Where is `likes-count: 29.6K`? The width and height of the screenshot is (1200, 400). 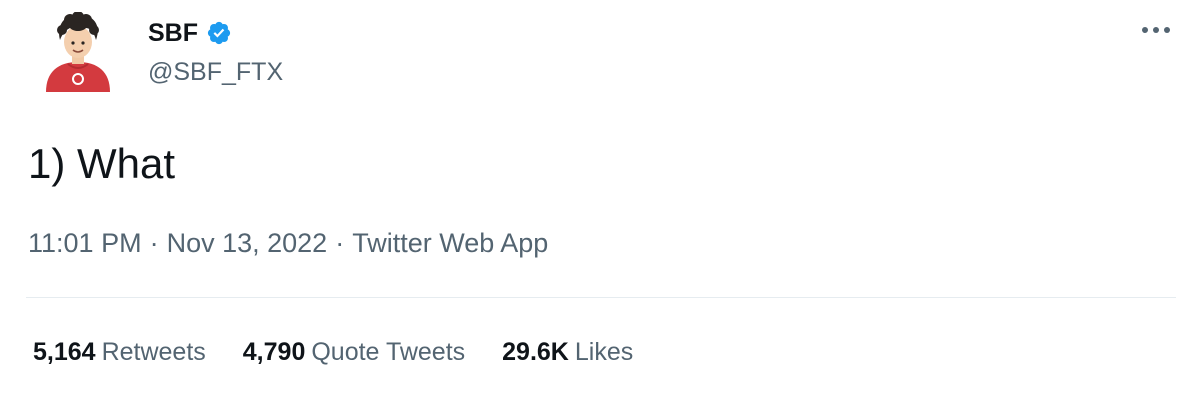 likes-count: 29.6K is located at coordinates (535, 352).